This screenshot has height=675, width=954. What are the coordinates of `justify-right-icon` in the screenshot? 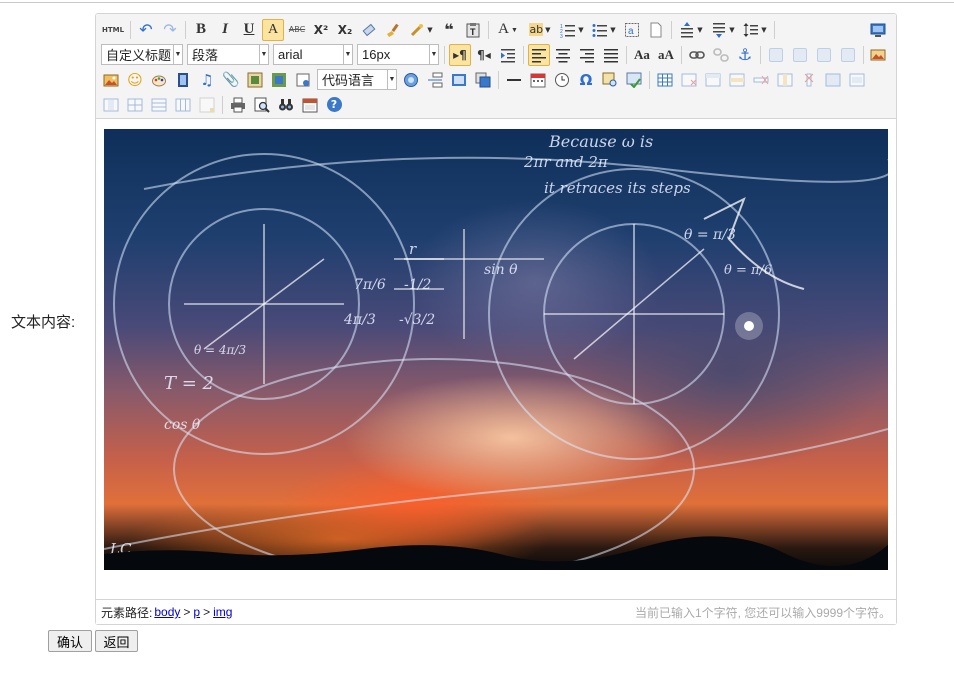 It's located at (587, 55).